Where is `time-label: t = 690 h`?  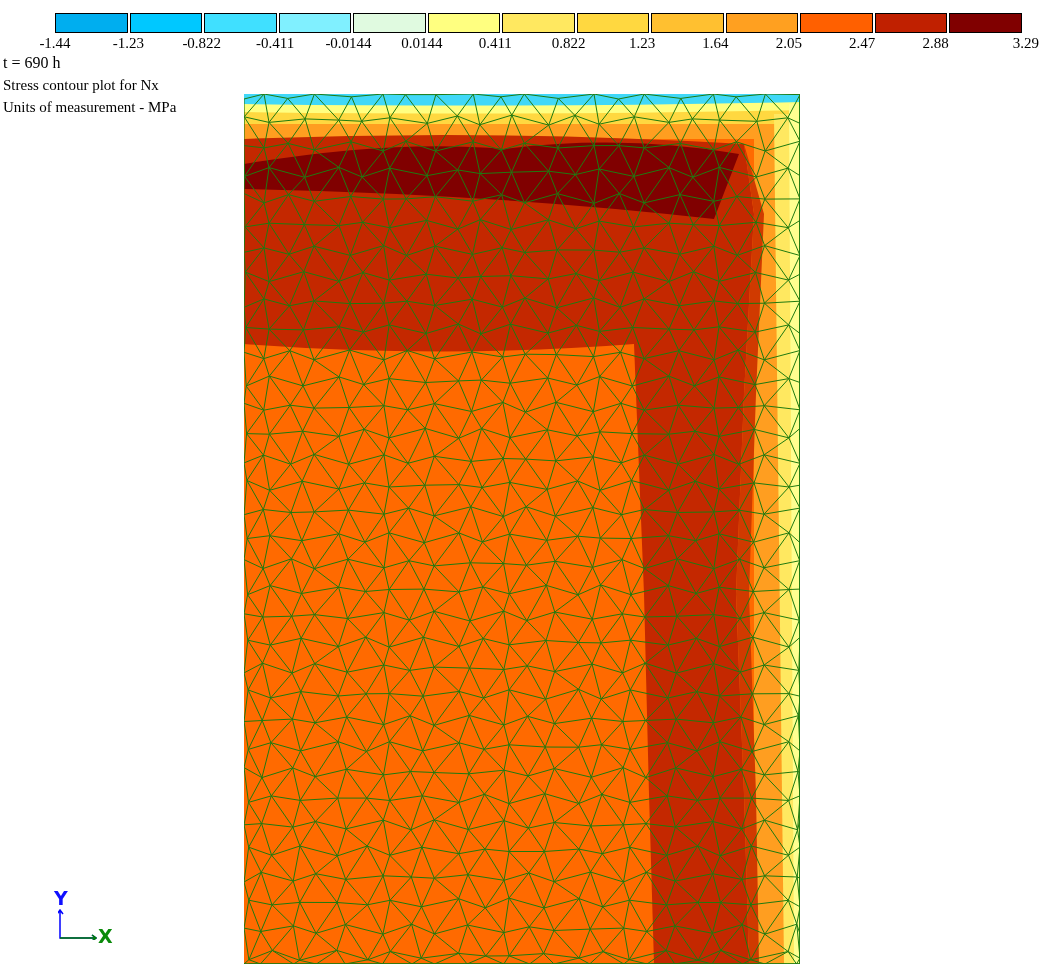 time-label: t = 690 h is located at coordinates (32, 63).